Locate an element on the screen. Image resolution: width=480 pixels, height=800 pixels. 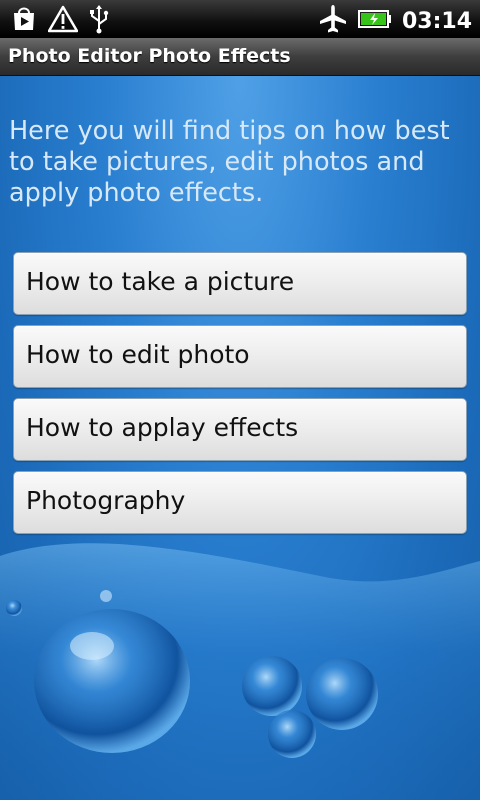
battery-charging-icon is located at coordinates (374, 21).